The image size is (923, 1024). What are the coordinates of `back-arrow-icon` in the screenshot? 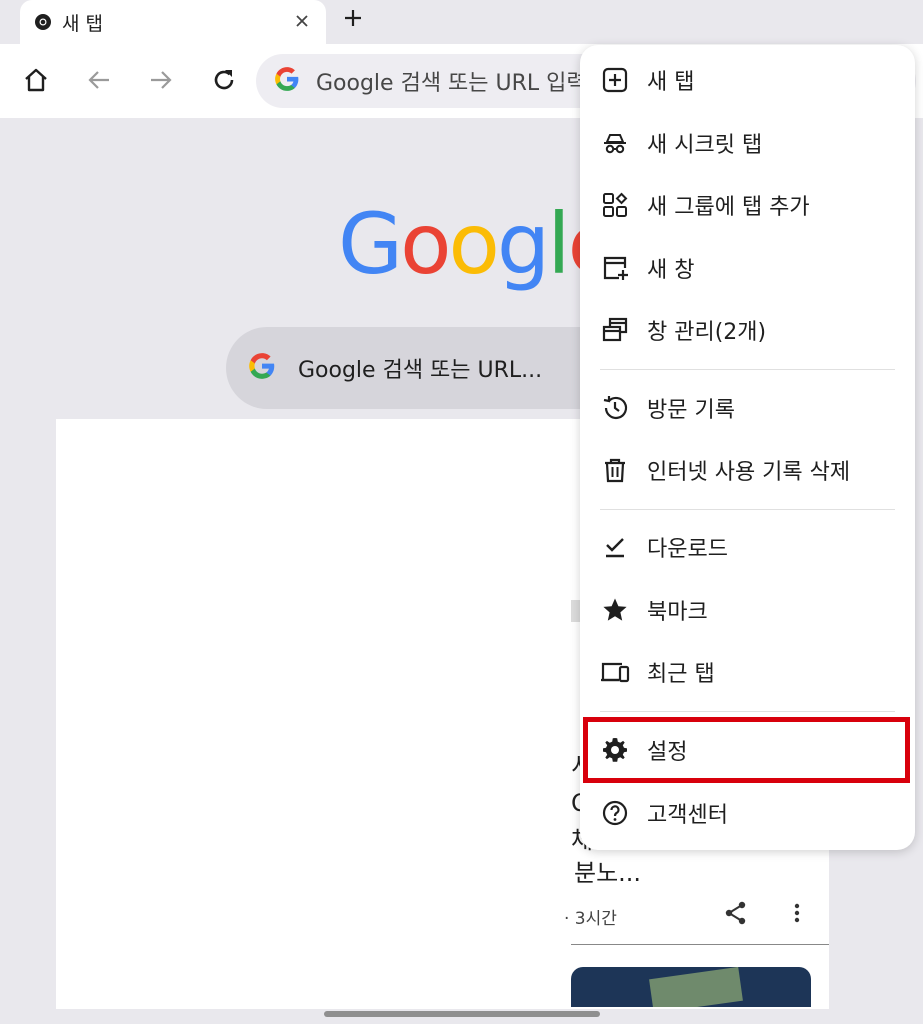 It's located at (98, 80).